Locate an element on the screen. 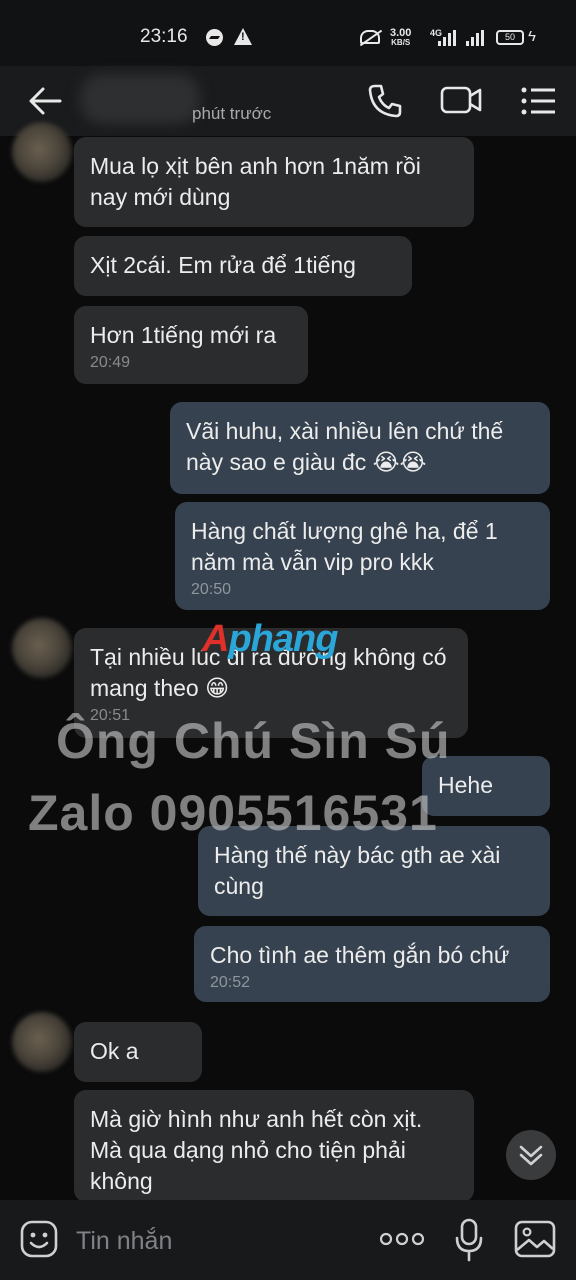 This screenshot has width=576, height=1280. last-seen-status: phút trước is located at coordinates (232, 113).